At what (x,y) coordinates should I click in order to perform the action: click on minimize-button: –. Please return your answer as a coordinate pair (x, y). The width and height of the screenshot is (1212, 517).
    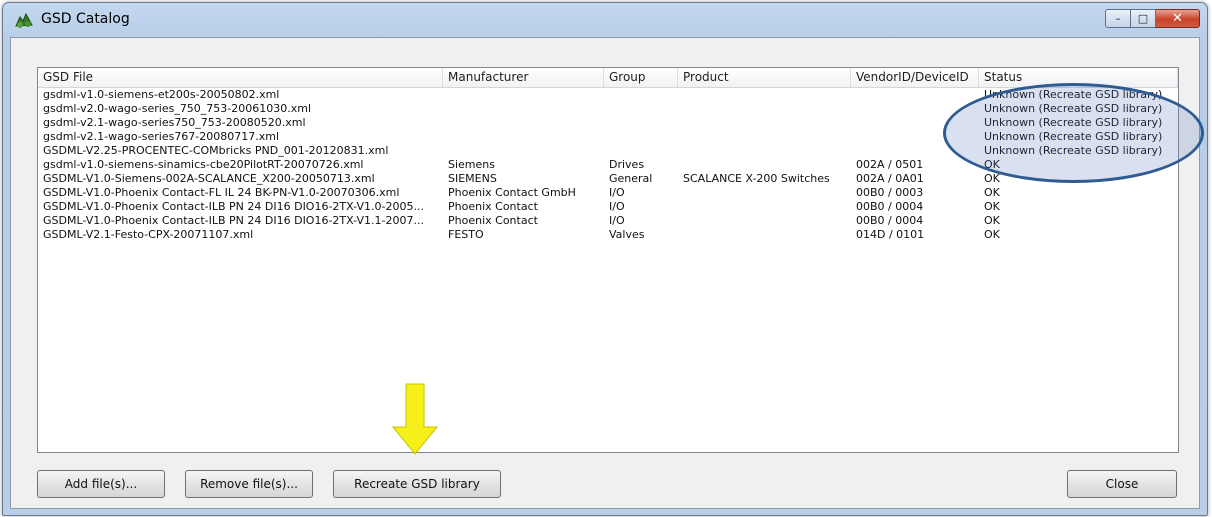
    Looking at the image, I should click on (1118, 18).